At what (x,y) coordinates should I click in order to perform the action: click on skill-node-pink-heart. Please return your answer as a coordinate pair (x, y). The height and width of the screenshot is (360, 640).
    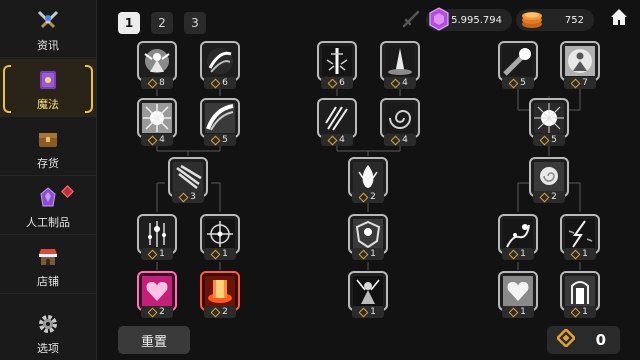
    Looking at the image, I should click on (157, 291).